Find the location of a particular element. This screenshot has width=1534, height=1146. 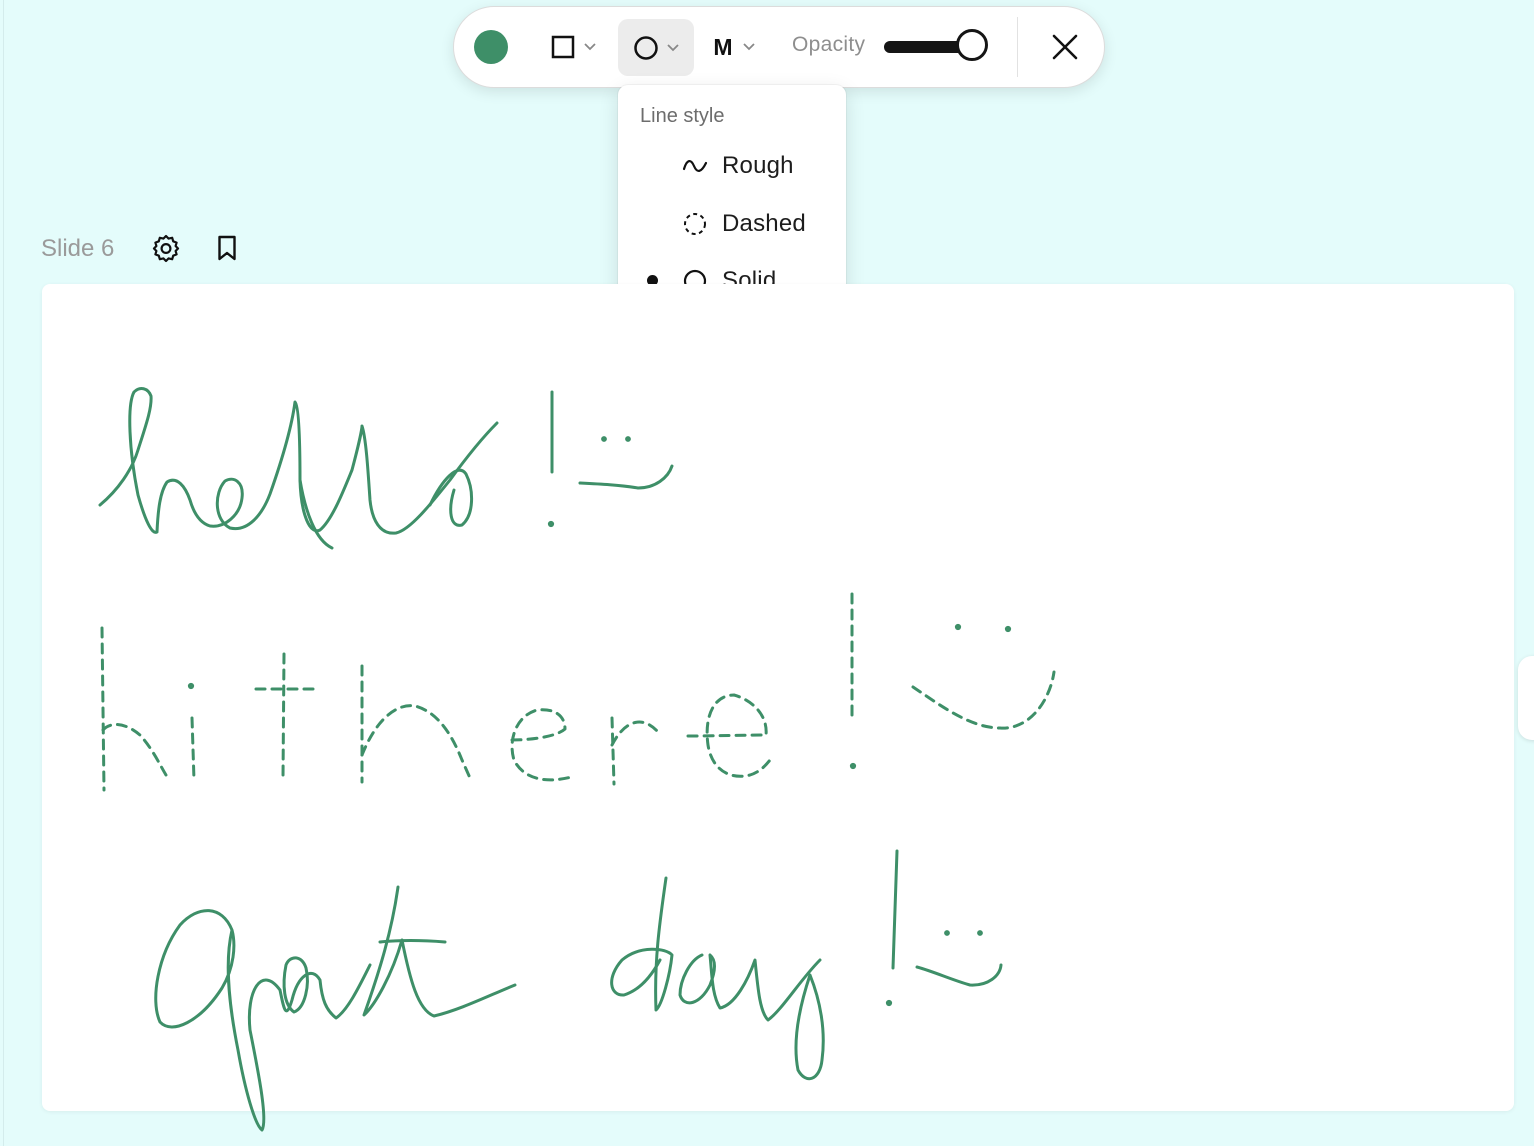

circle-outline-icon is located at coordinates (656, 47).